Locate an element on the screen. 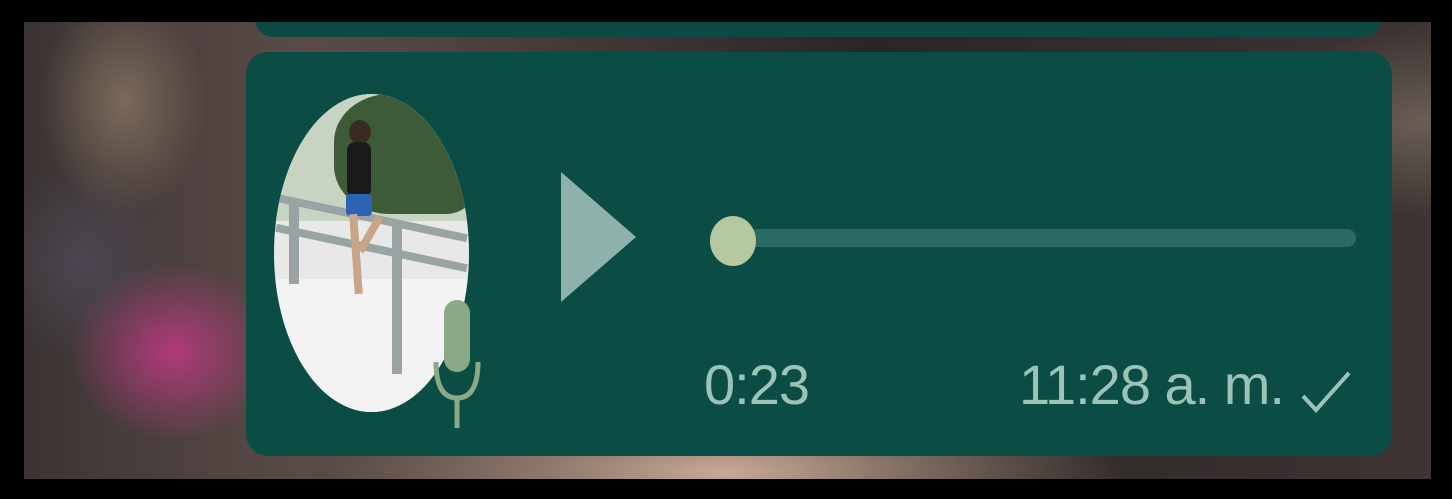 The image size is (1452, 499). microphone-icon is located at coordinates (457, 364).